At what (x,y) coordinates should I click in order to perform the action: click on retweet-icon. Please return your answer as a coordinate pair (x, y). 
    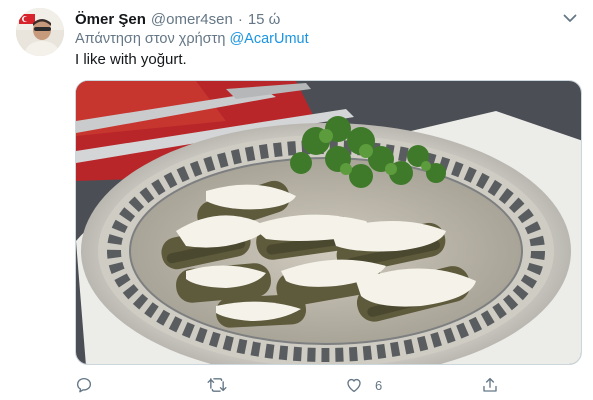
    Looking at the image, I should click on (217, 385).